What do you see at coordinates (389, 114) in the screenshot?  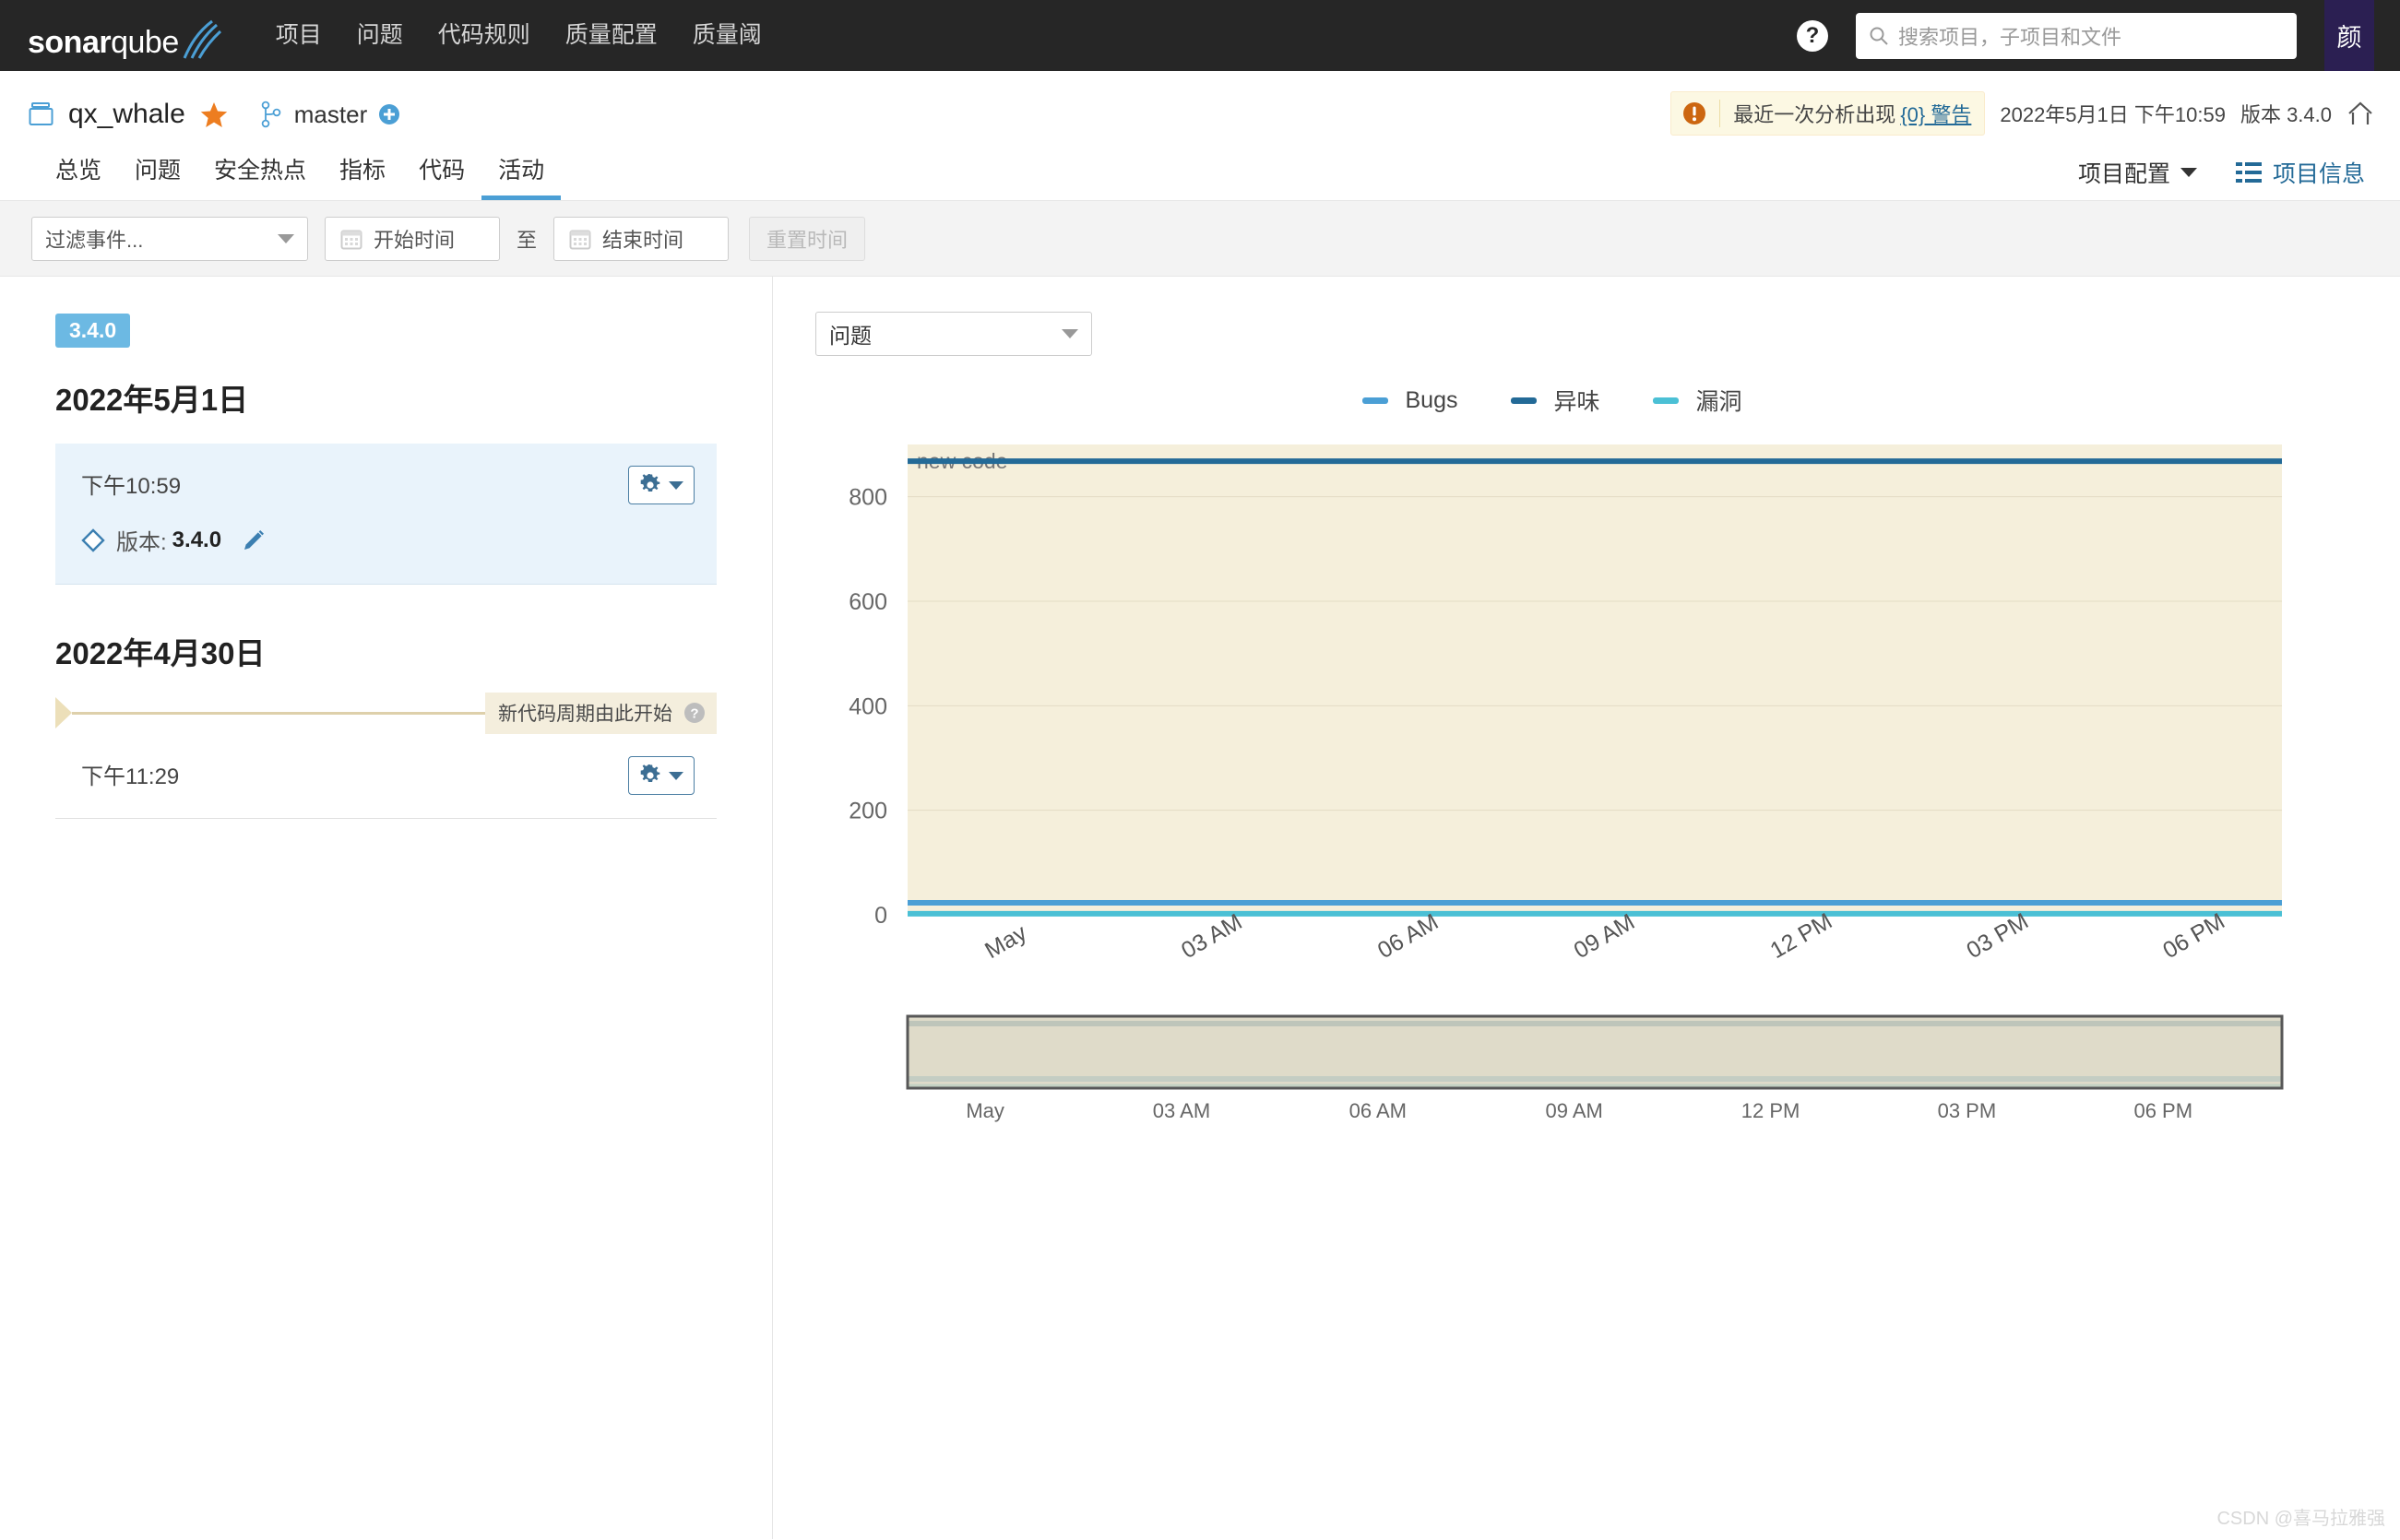 I see `plus-icon` at bounding box center [389, 114].